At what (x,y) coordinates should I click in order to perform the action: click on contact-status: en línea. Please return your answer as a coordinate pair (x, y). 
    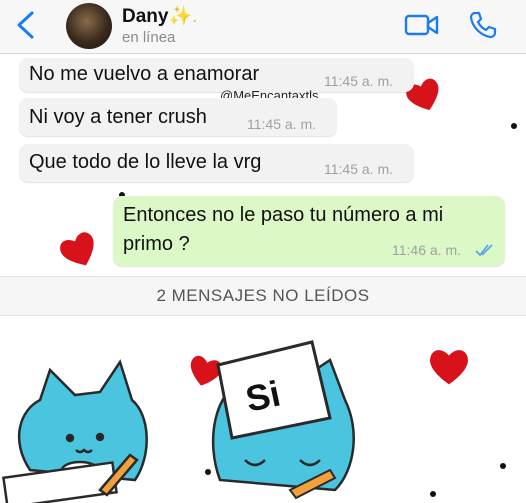
    Looking at the image, I should click on (149, 37).